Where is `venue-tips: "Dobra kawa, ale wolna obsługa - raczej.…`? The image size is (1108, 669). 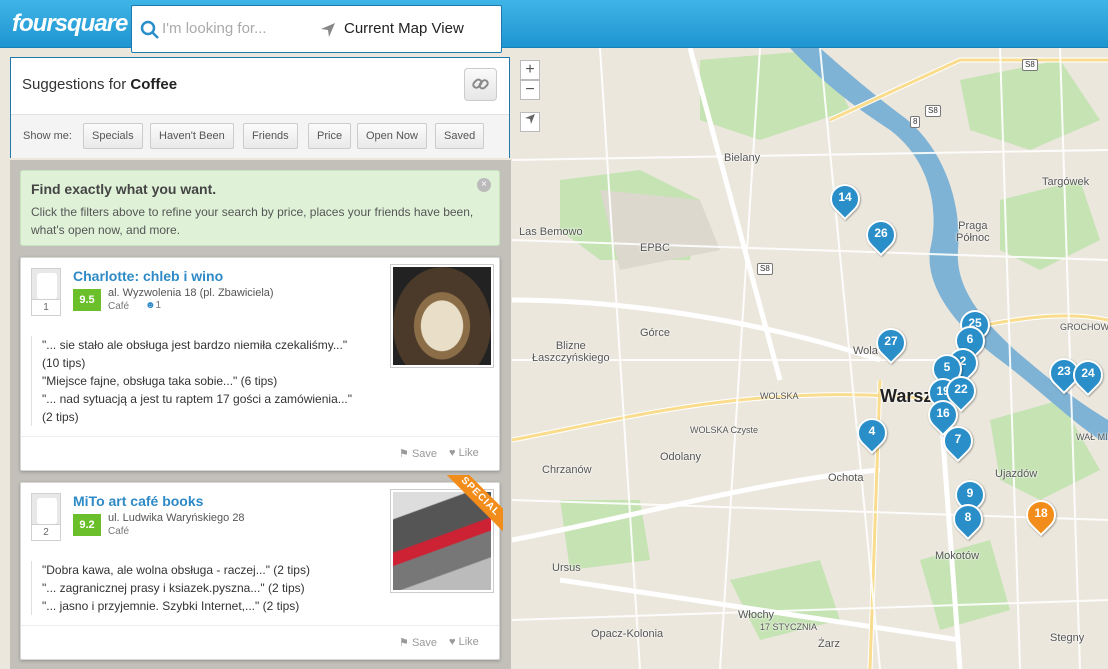
venue-tips: "Dobra kawa, ale wolna obsługa - raczej.… is located at coordinates (201, 588).